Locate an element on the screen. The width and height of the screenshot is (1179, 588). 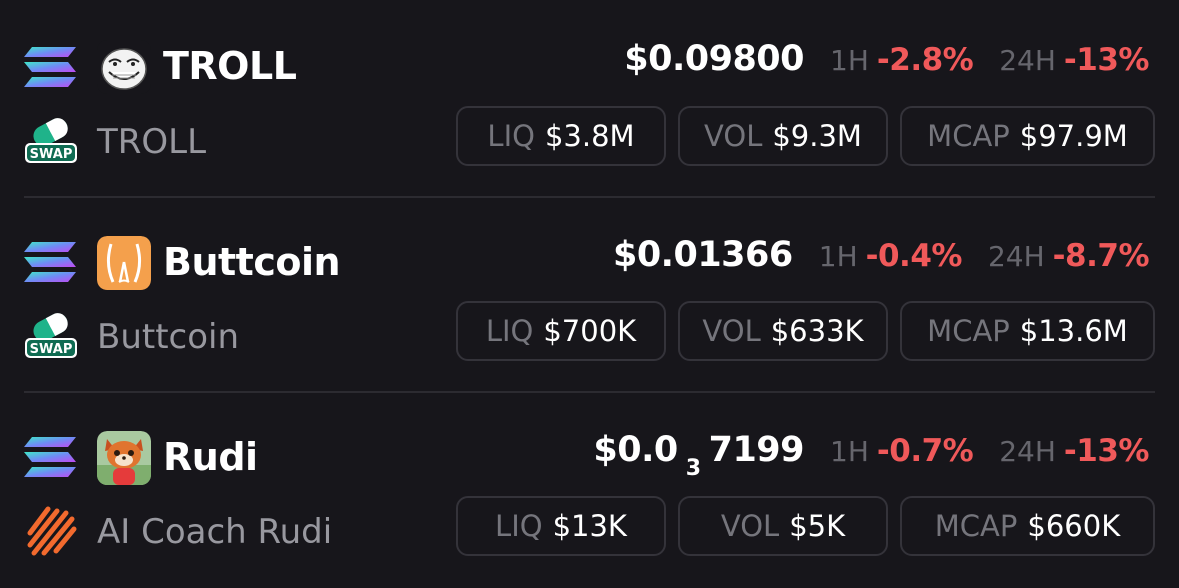
volume-pill: VOL $633K is located at coordinates (783, 331).